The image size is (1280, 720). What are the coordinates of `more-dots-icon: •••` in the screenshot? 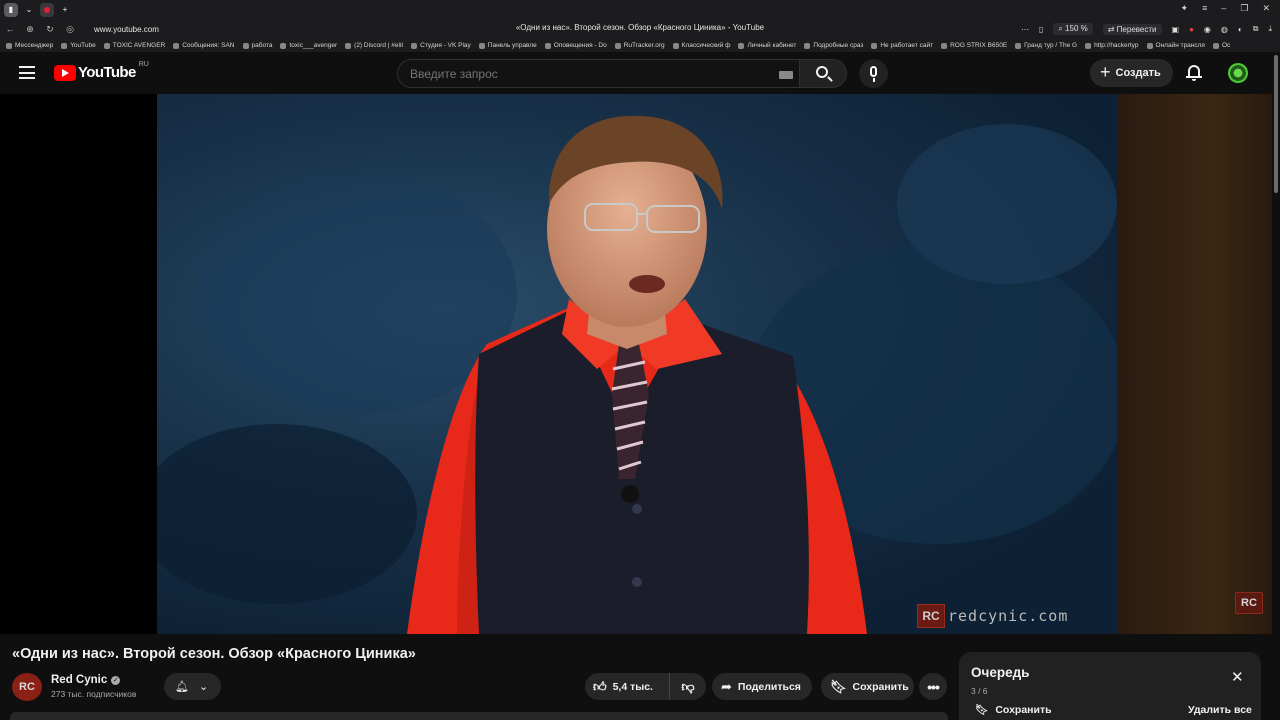 It's located at (933, 686).